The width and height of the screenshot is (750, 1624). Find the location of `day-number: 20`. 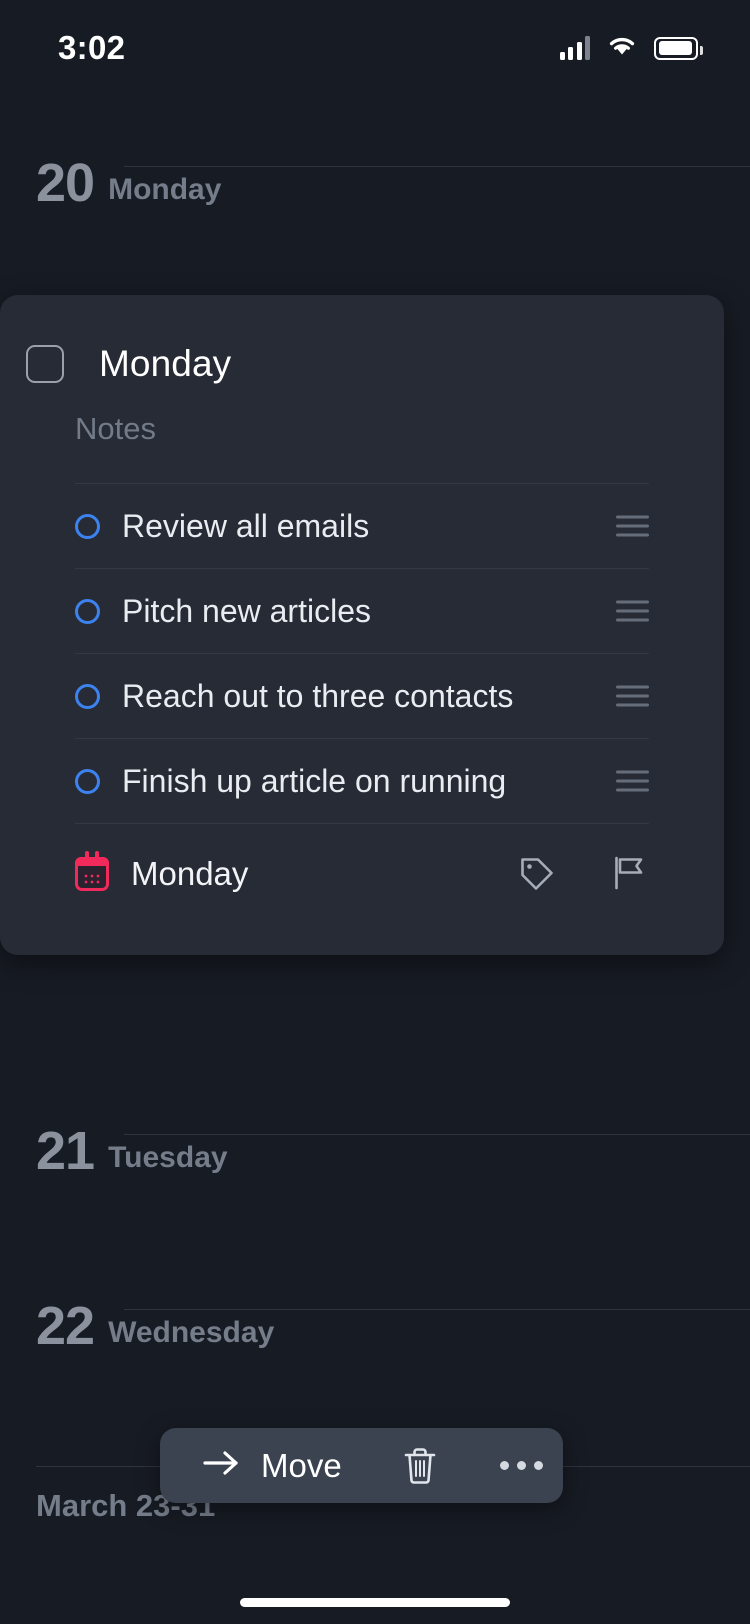

day-number: 20 is located at coordinates (65, 183).